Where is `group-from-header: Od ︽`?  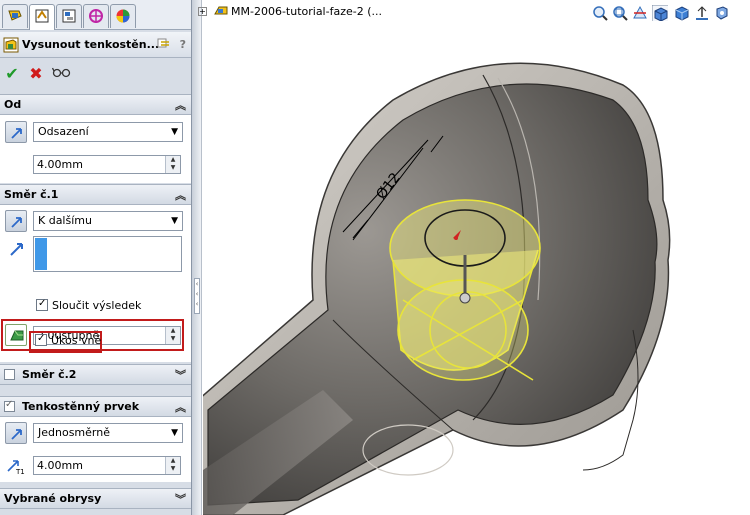 group-from-header: Od ︽ is located at coordinates (95, 105).